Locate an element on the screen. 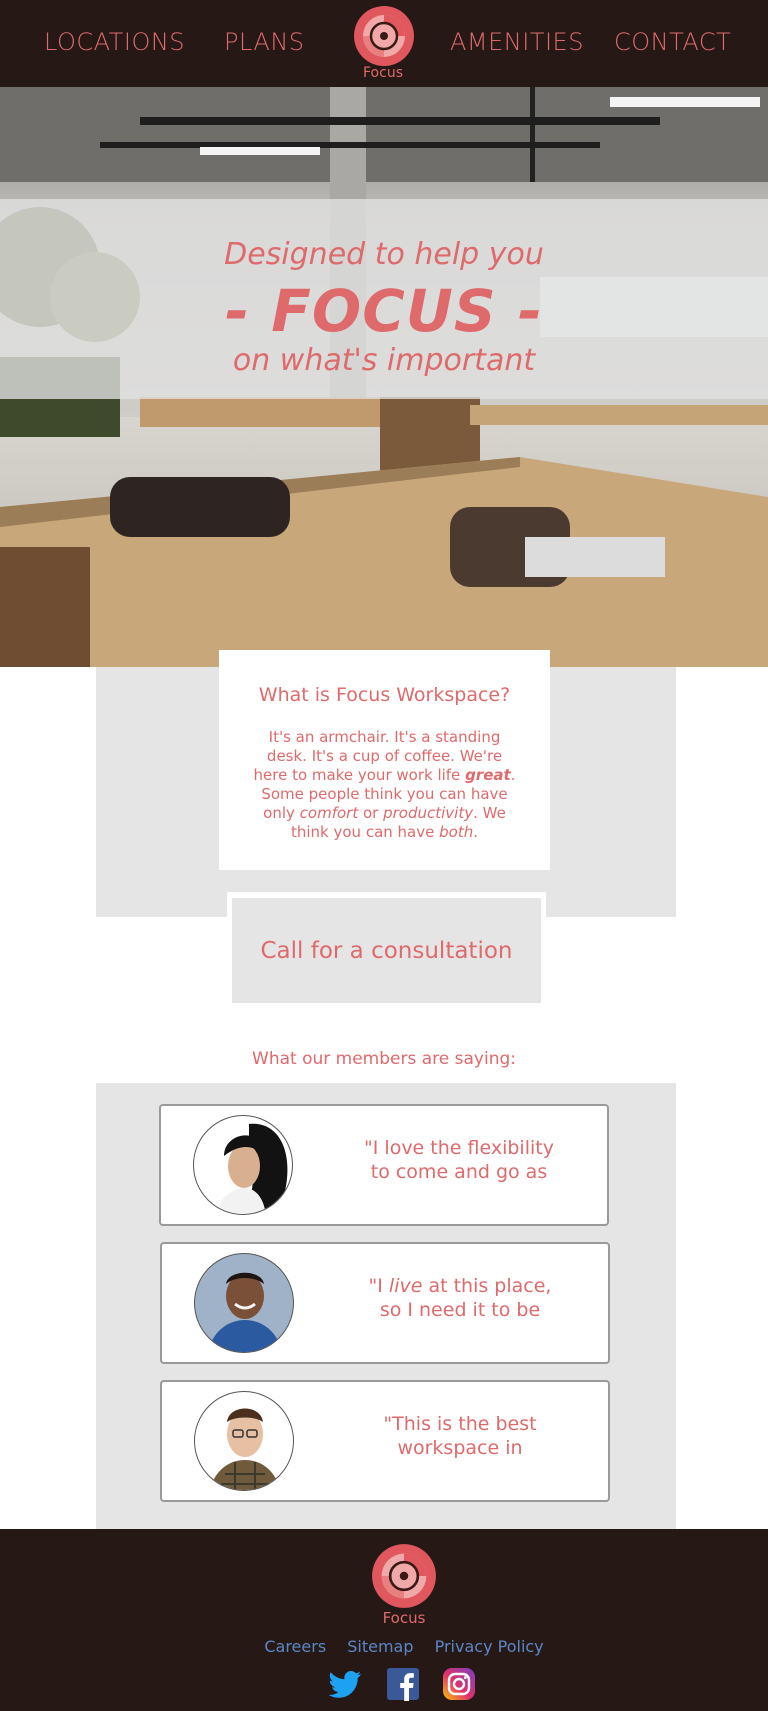  consultation-button: Call for a consultation is located at coordinates (386, 950).